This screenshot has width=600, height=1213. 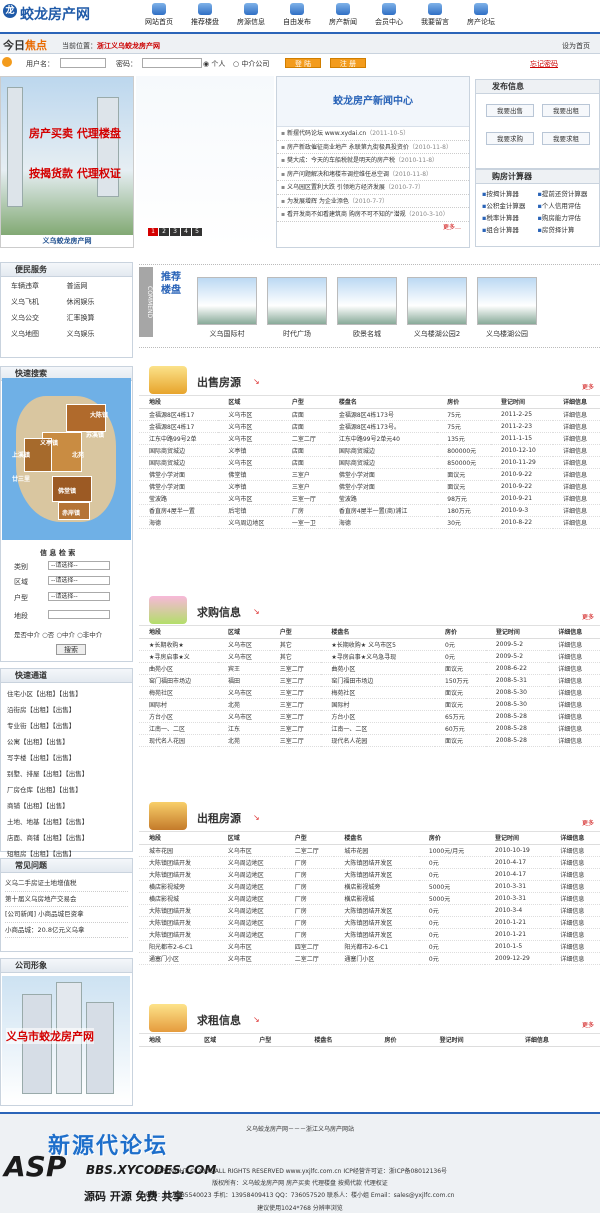 I want to click on radio-no: ○否, so click(x=48, y=635).